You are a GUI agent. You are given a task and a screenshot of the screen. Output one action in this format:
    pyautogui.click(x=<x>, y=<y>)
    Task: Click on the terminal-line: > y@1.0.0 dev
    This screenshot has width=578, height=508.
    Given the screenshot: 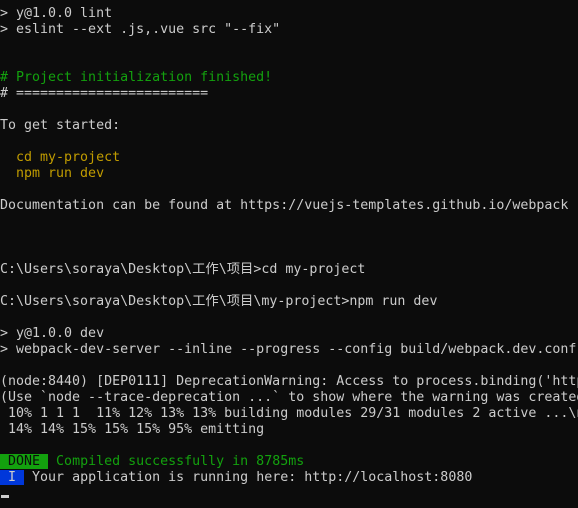 What is the action you would take?
    pyautogui.click(x=52, y=333)
    